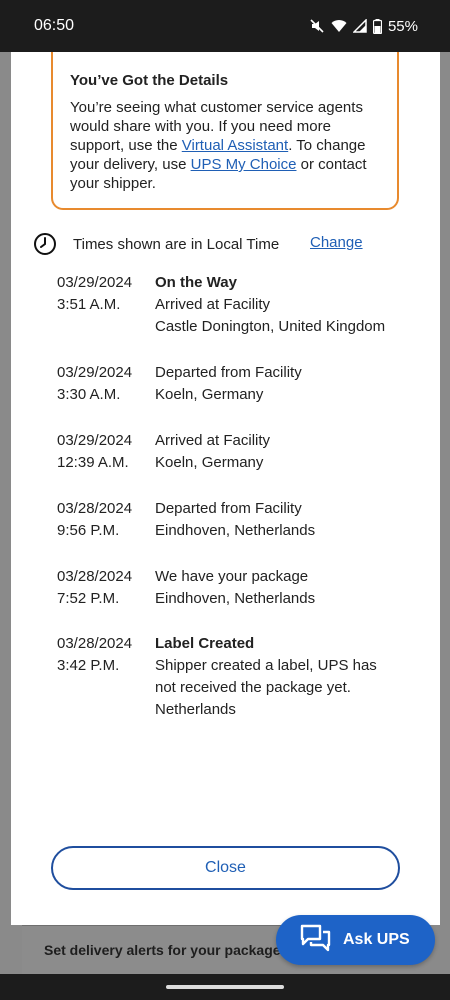  What do you see at coordinates (54, 25) in the screenshot?
I see `status-time: 06:50` at bounding box center [54, 25].